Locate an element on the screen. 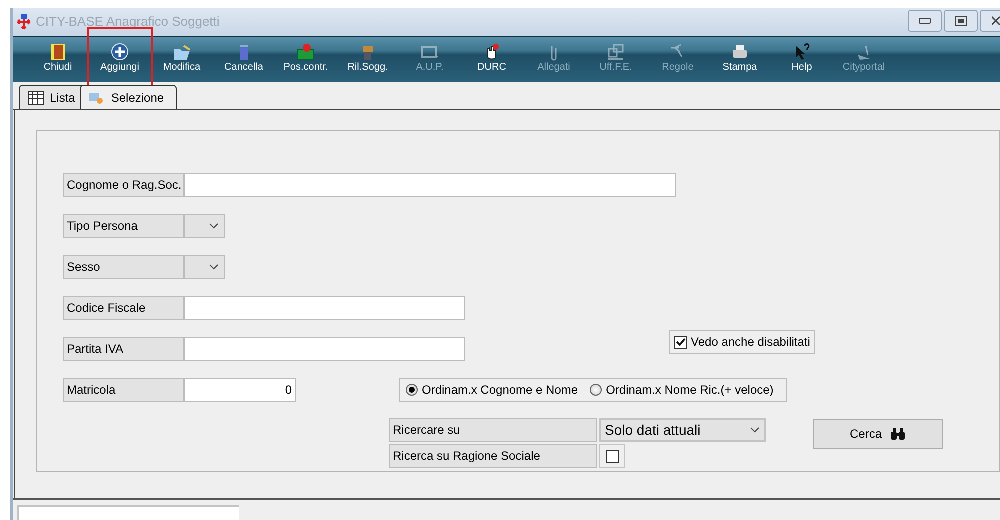  close-button is located at coordinates (990, 21).